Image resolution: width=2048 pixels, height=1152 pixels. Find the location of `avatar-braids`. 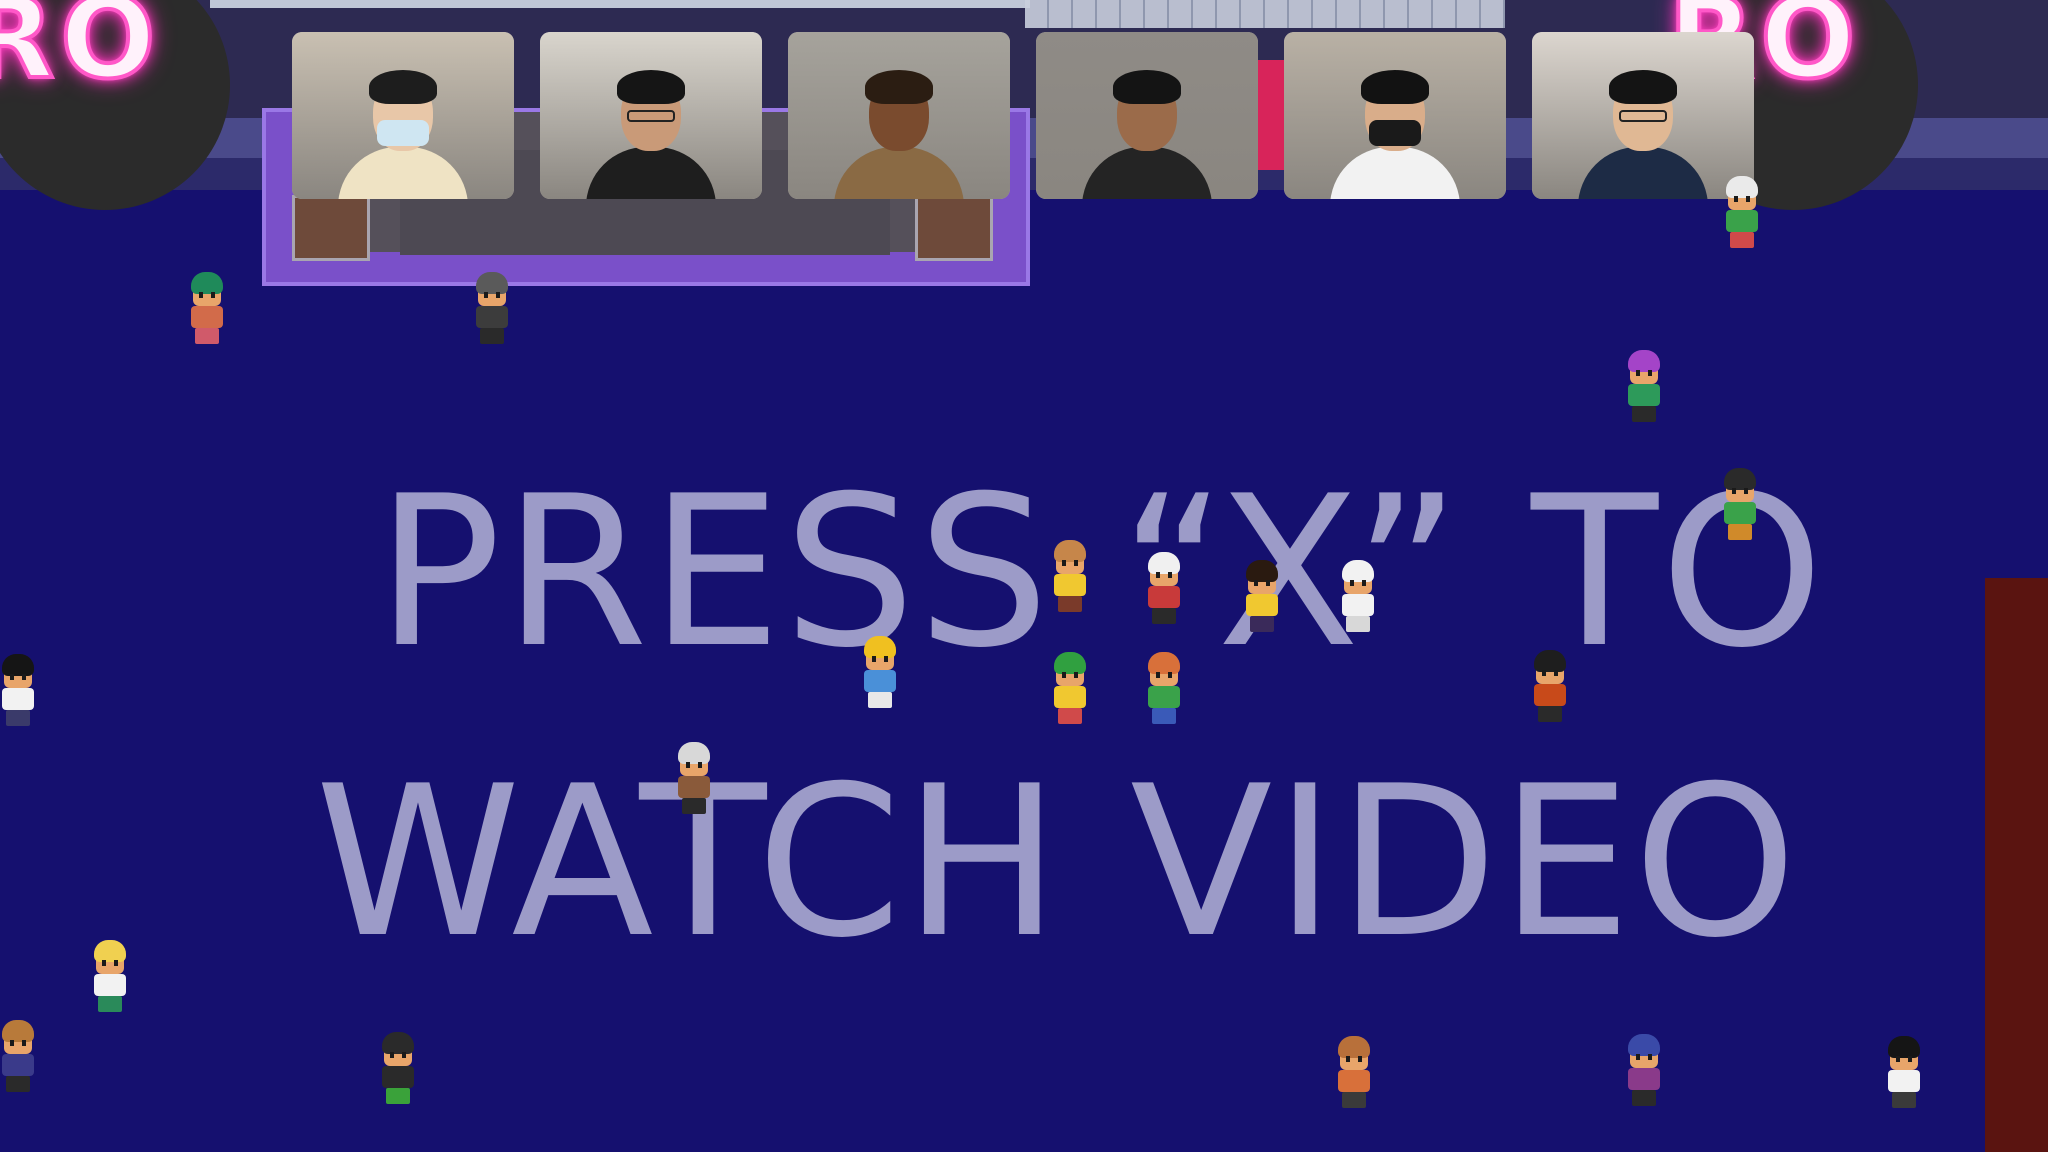

avatar-braids is located at coordinates (1354, 1074).